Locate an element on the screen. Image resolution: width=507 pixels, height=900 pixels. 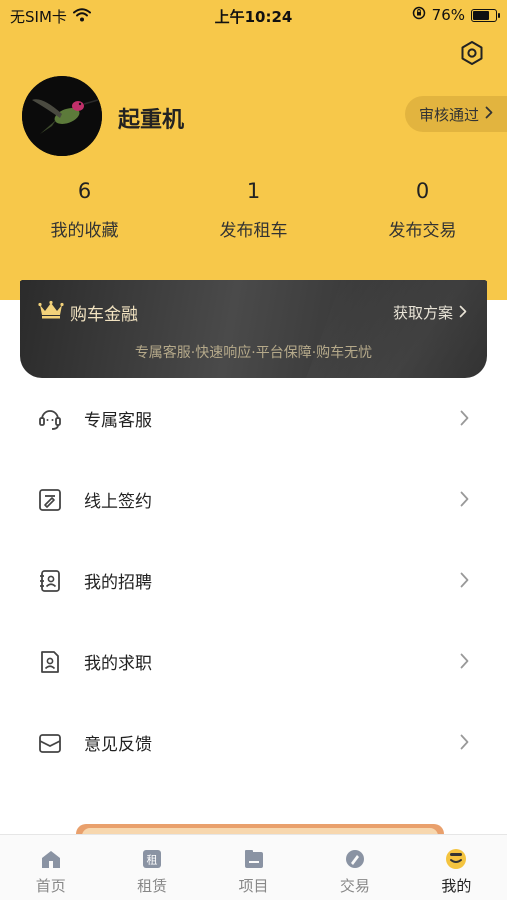
tab-label: 租赁 is located at coordinates (152, 886).